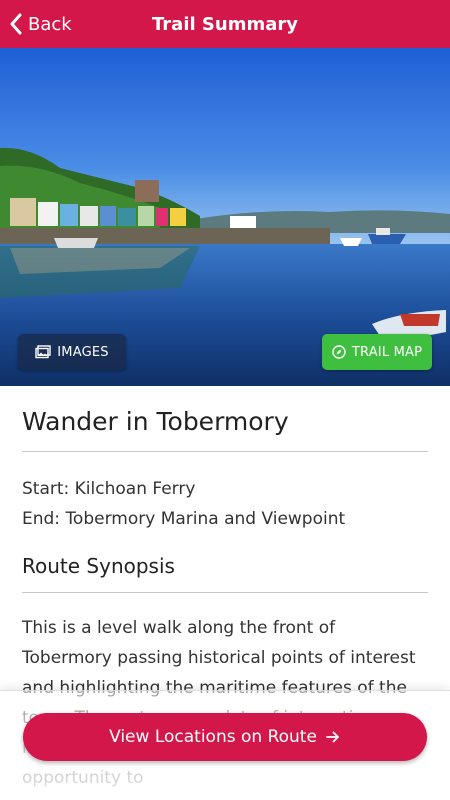 This screenshot has width=450, height=800. What do you see at coordinates (213, 737) in the screenshot?
I see `view-locations-label: View Locations on Route` at bounding box center [213, 737].